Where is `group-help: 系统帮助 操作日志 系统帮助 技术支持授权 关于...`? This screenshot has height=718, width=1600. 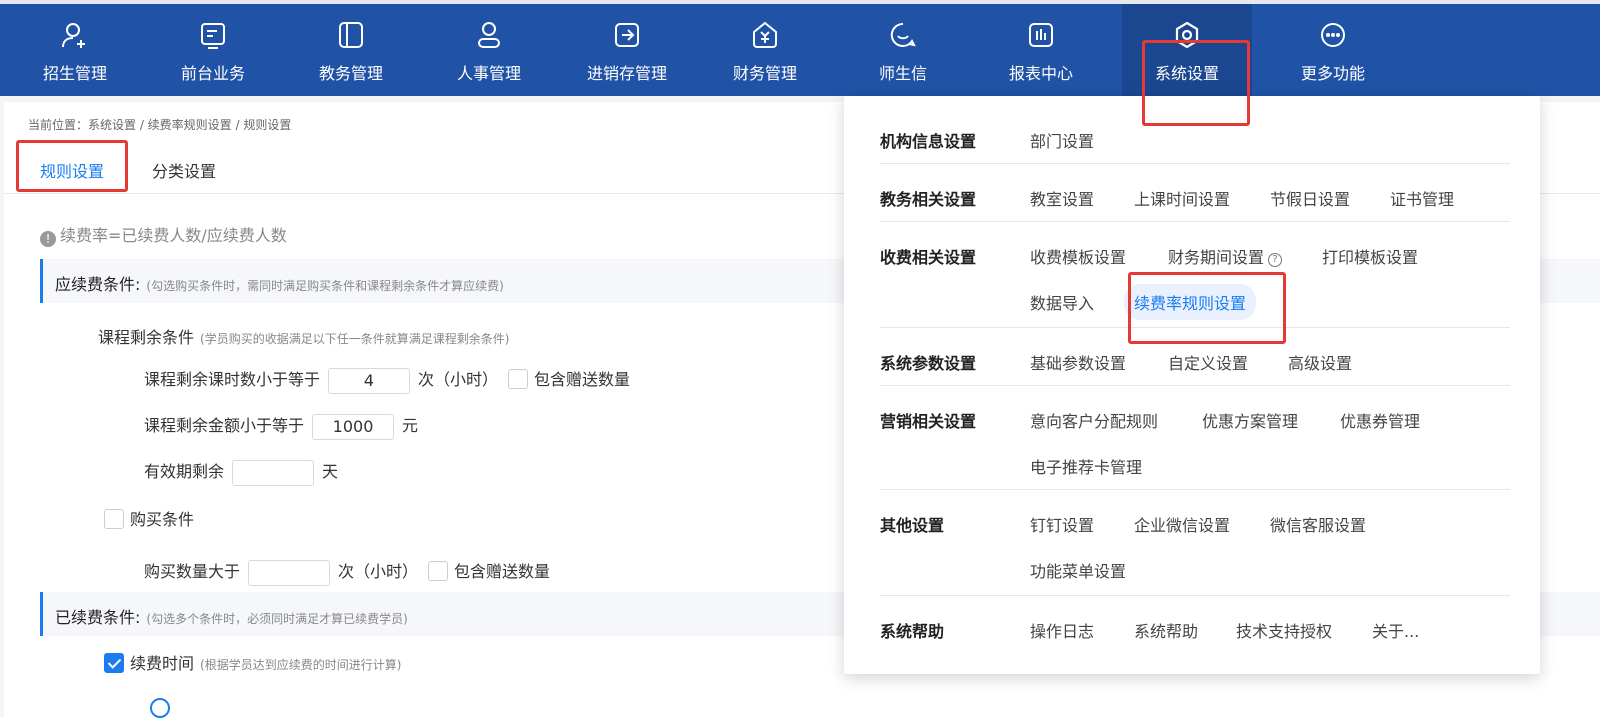
group-help: 系统帮助 操作日志 系统帮助 技术支持授权 关于... is located at coordinates (1195, 636).